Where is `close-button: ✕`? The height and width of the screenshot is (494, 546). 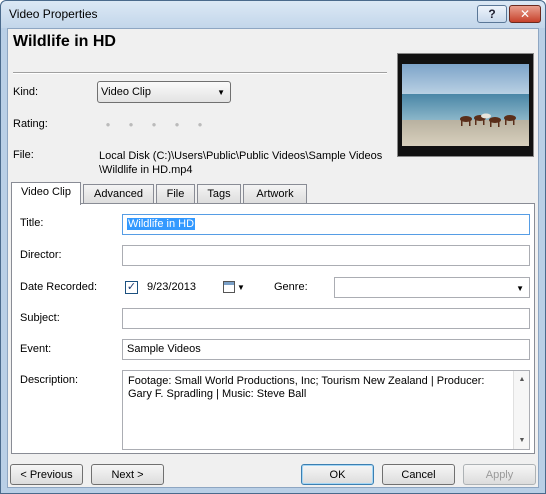 close-button: ✕ is located at coordinates (525, 14).